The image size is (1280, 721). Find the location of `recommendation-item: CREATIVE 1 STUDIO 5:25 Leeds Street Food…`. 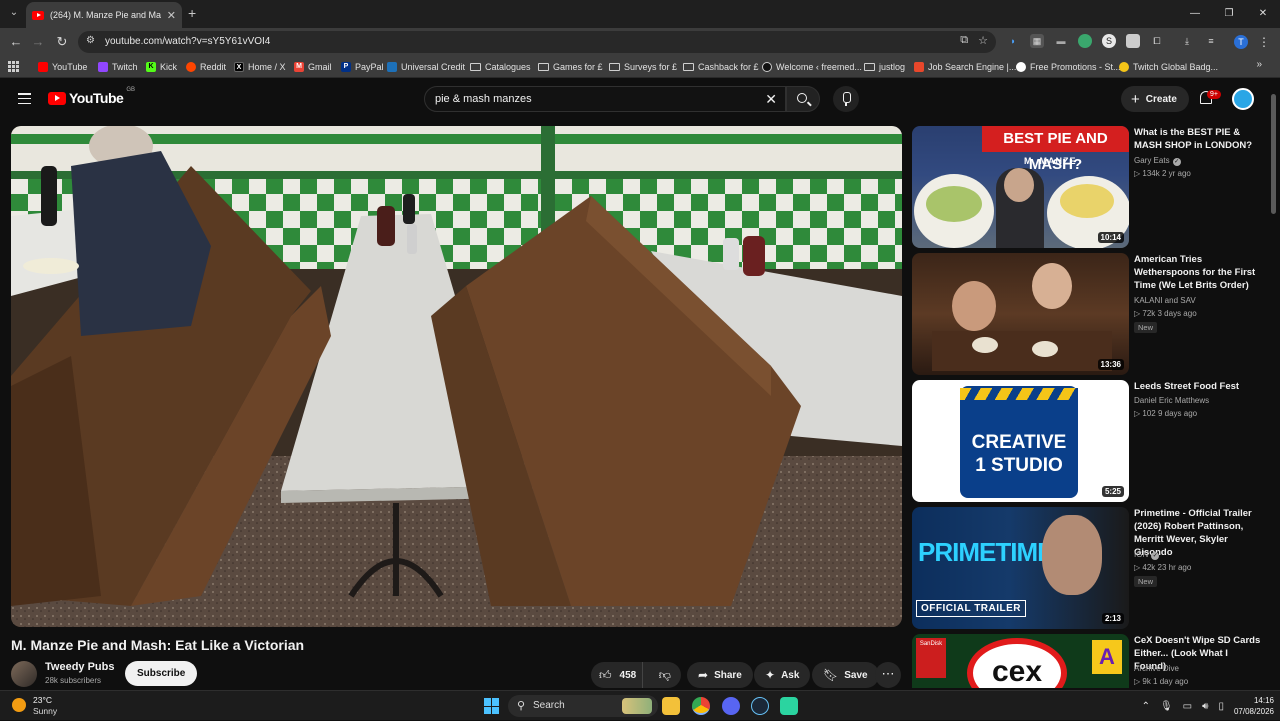

recommendation-item: CREATIVE 1 STUDIO 5:25 Leeds Street Food… is located at coordinates (1087, 441).